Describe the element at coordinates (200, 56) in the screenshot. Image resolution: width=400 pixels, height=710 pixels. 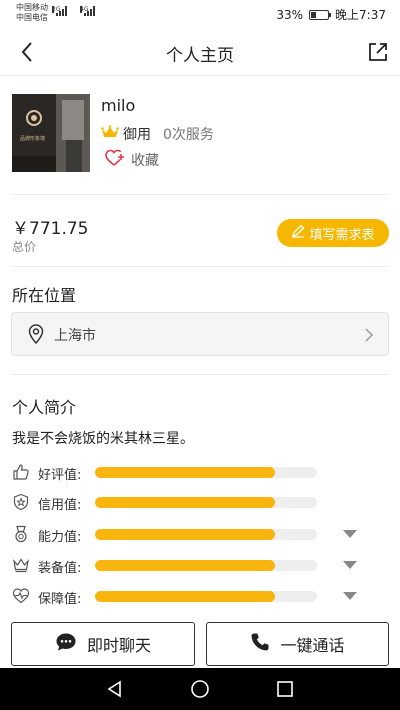
I see `page-title: 个人主页` at that location.